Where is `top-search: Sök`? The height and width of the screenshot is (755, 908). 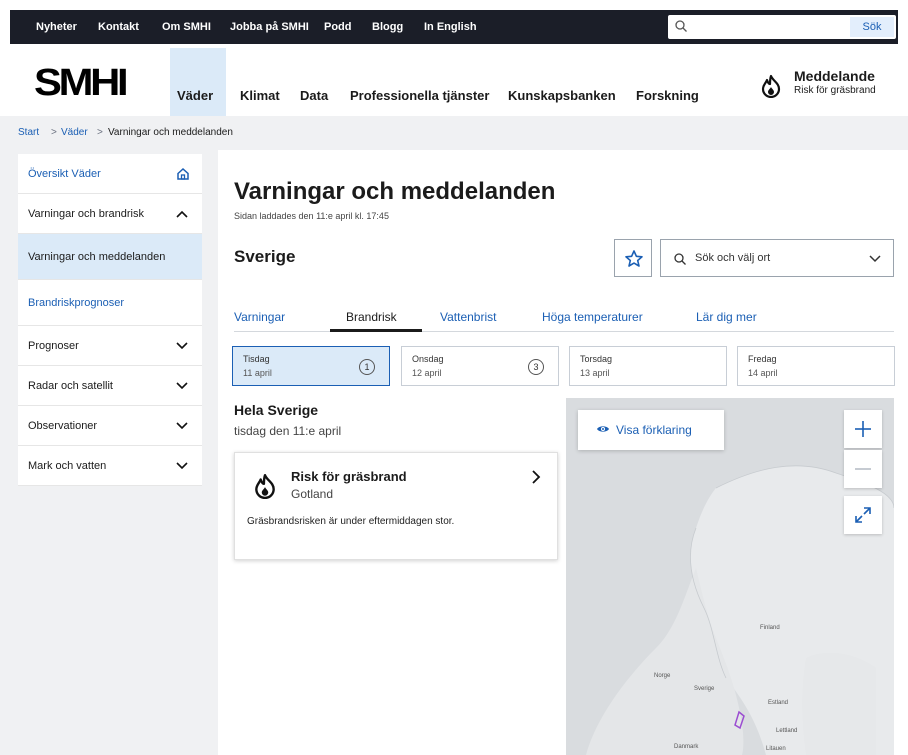 top-search: Sök is located at coordinates (782, 27).